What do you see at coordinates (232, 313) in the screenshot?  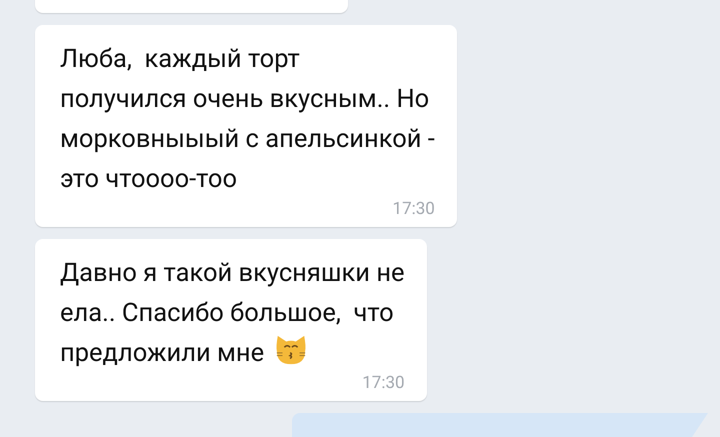 I see `message-text: Давно я такой вкусняшки не ела.. Спасибо большое, что предложили мне` at bounding box center [232, 313].